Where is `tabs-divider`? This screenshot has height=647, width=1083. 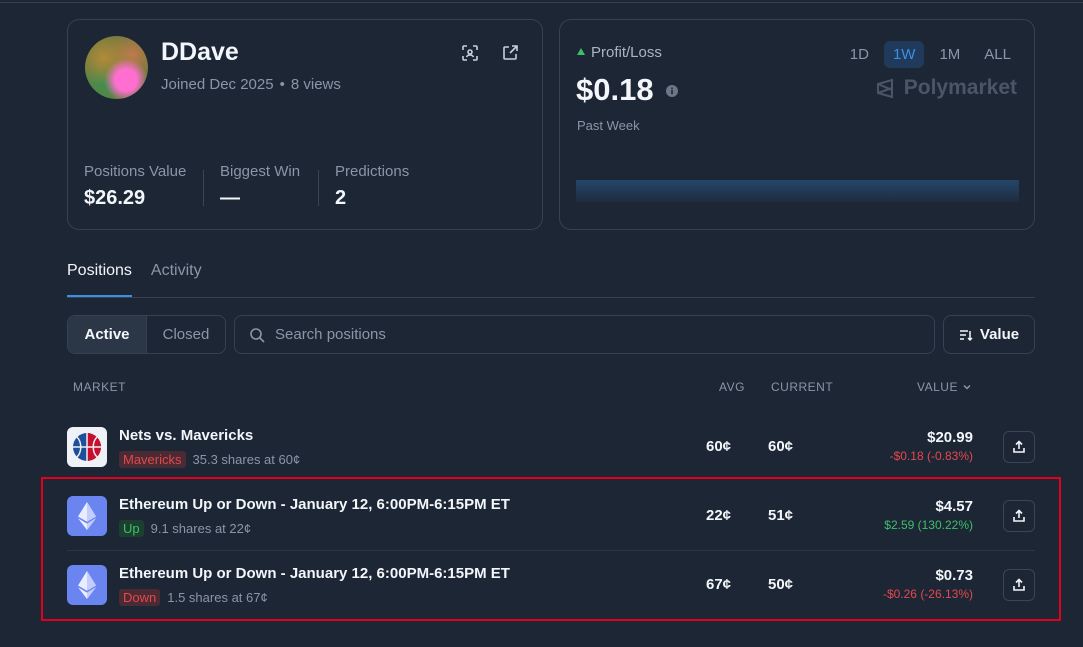 tabs-divider is located at coordinates (551, 297).